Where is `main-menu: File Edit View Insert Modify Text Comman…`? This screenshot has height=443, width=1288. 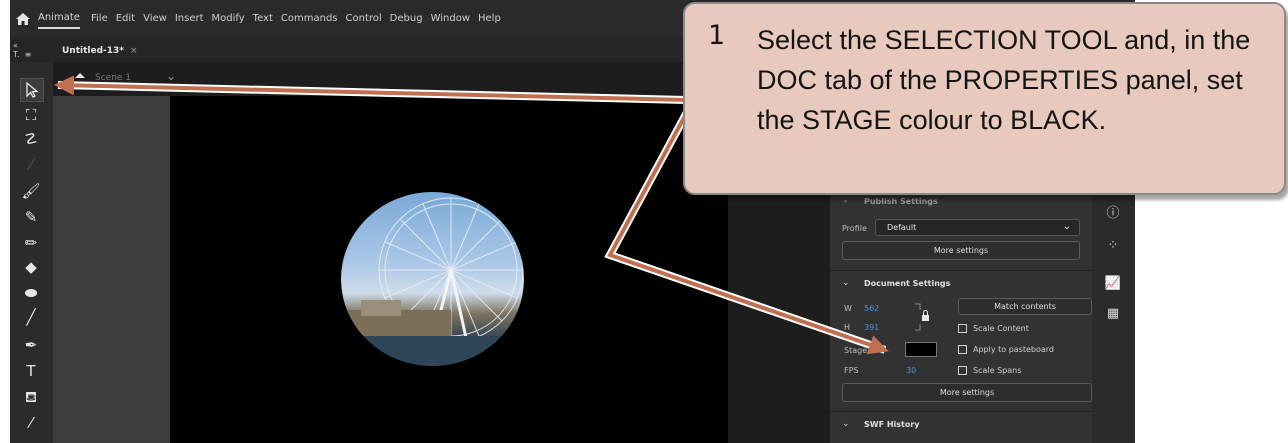
main-menu: File Edit View Insert Modify Text Comman… is located at coordinates (296, 18).